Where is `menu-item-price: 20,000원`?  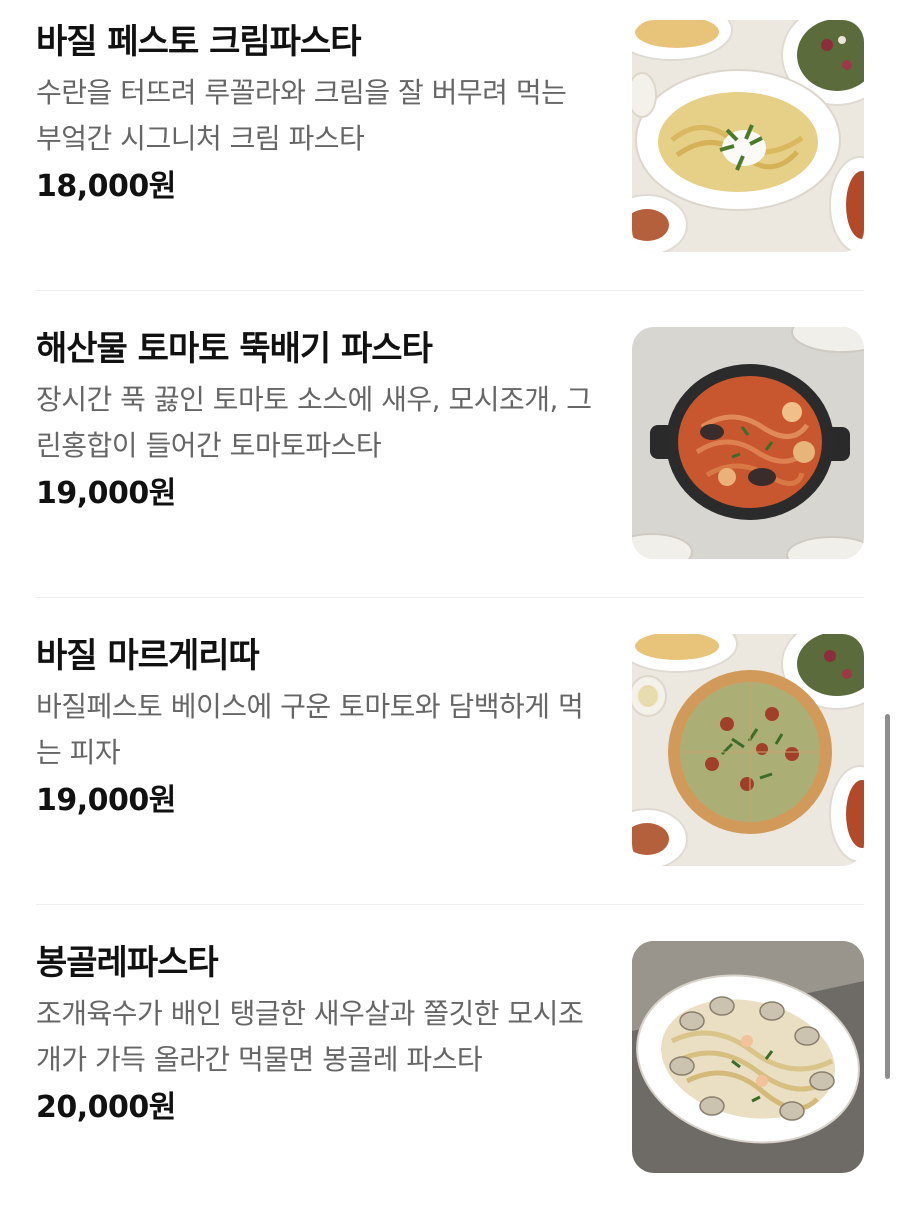 menu-item-price: 20,000원 is located at coordinates (106, 1107).